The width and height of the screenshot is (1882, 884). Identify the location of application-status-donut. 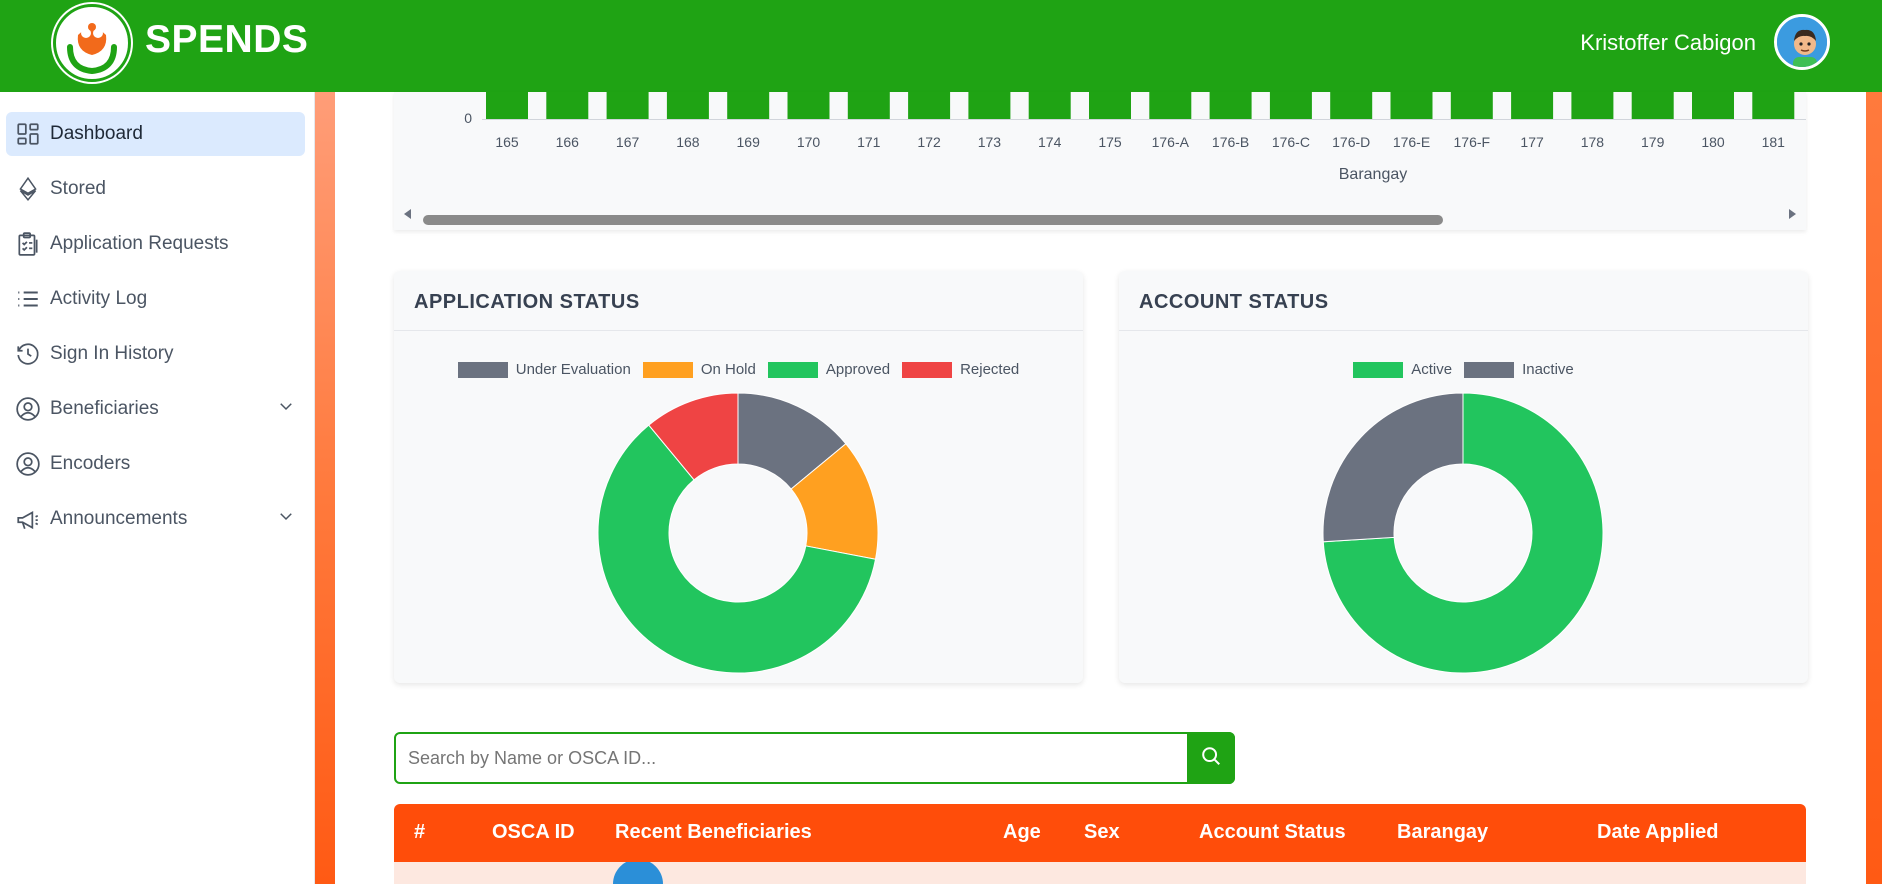
(738, 533).